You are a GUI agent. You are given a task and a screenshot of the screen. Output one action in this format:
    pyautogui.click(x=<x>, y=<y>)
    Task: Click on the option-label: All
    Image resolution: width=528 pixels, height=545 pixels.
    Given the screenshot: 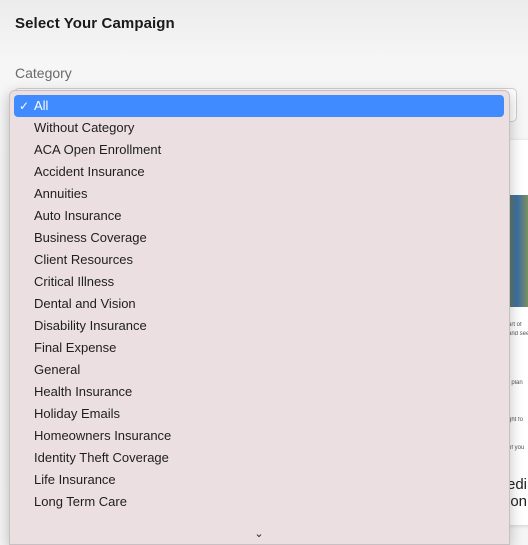 What is the action you would take?
    pyautogui.click(x=41, y=105)
    